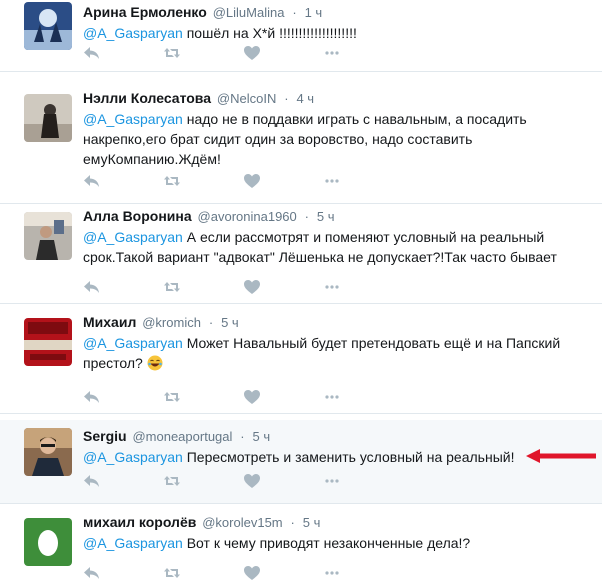 Image resolution: width=602 pixels, height=587 pixels. What do you see at coordinates (305, 98) in the screenshot?
I see `timestamp: 4 ч` at bounding box center [305, 98].